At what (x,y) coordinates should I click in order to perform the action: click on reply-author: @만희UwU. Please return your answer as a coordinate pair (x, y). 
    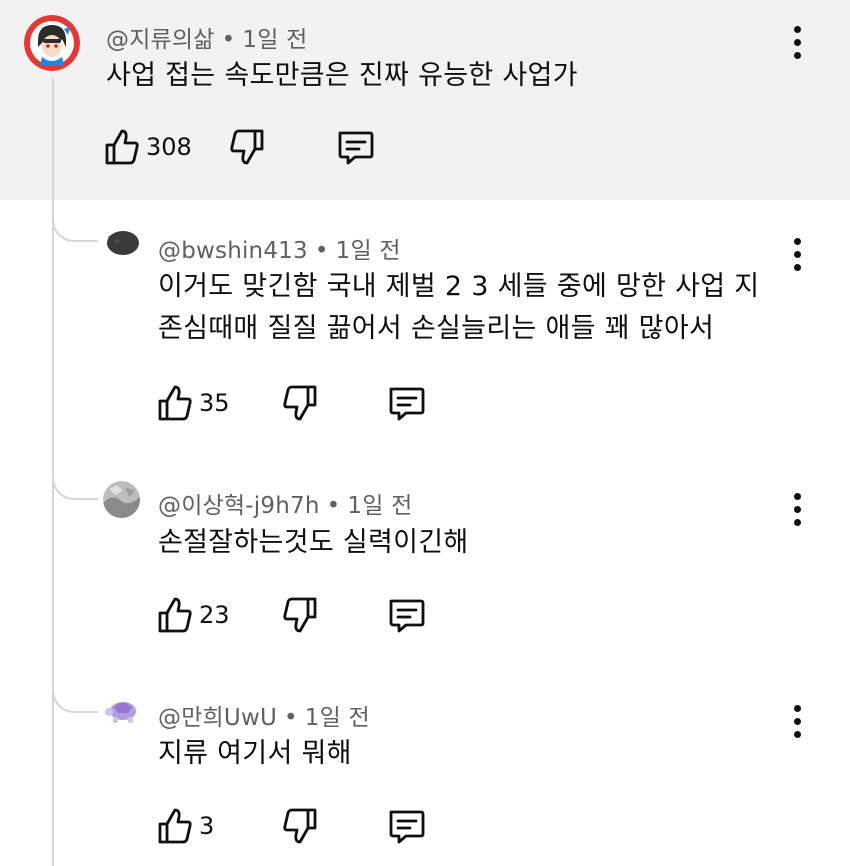
    Looking at the image, I should click on (217, 718).